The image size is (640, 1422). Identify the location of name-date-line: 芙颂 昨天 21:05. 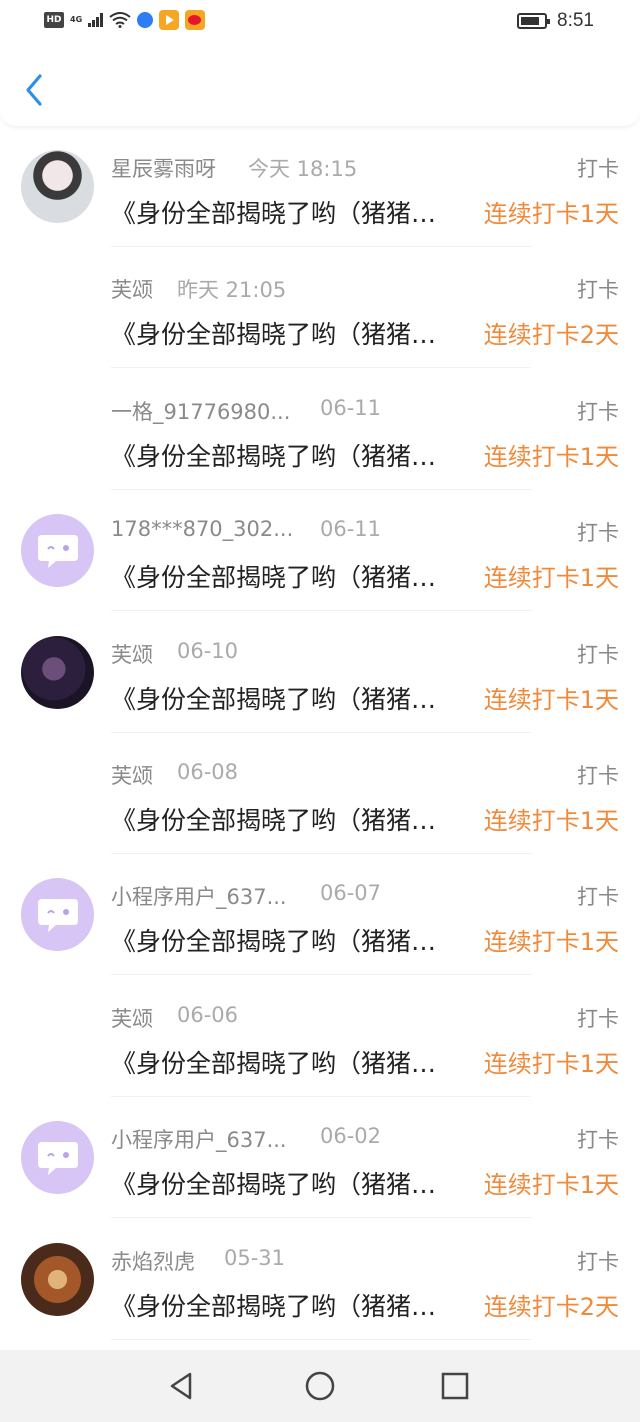
(198, 289).